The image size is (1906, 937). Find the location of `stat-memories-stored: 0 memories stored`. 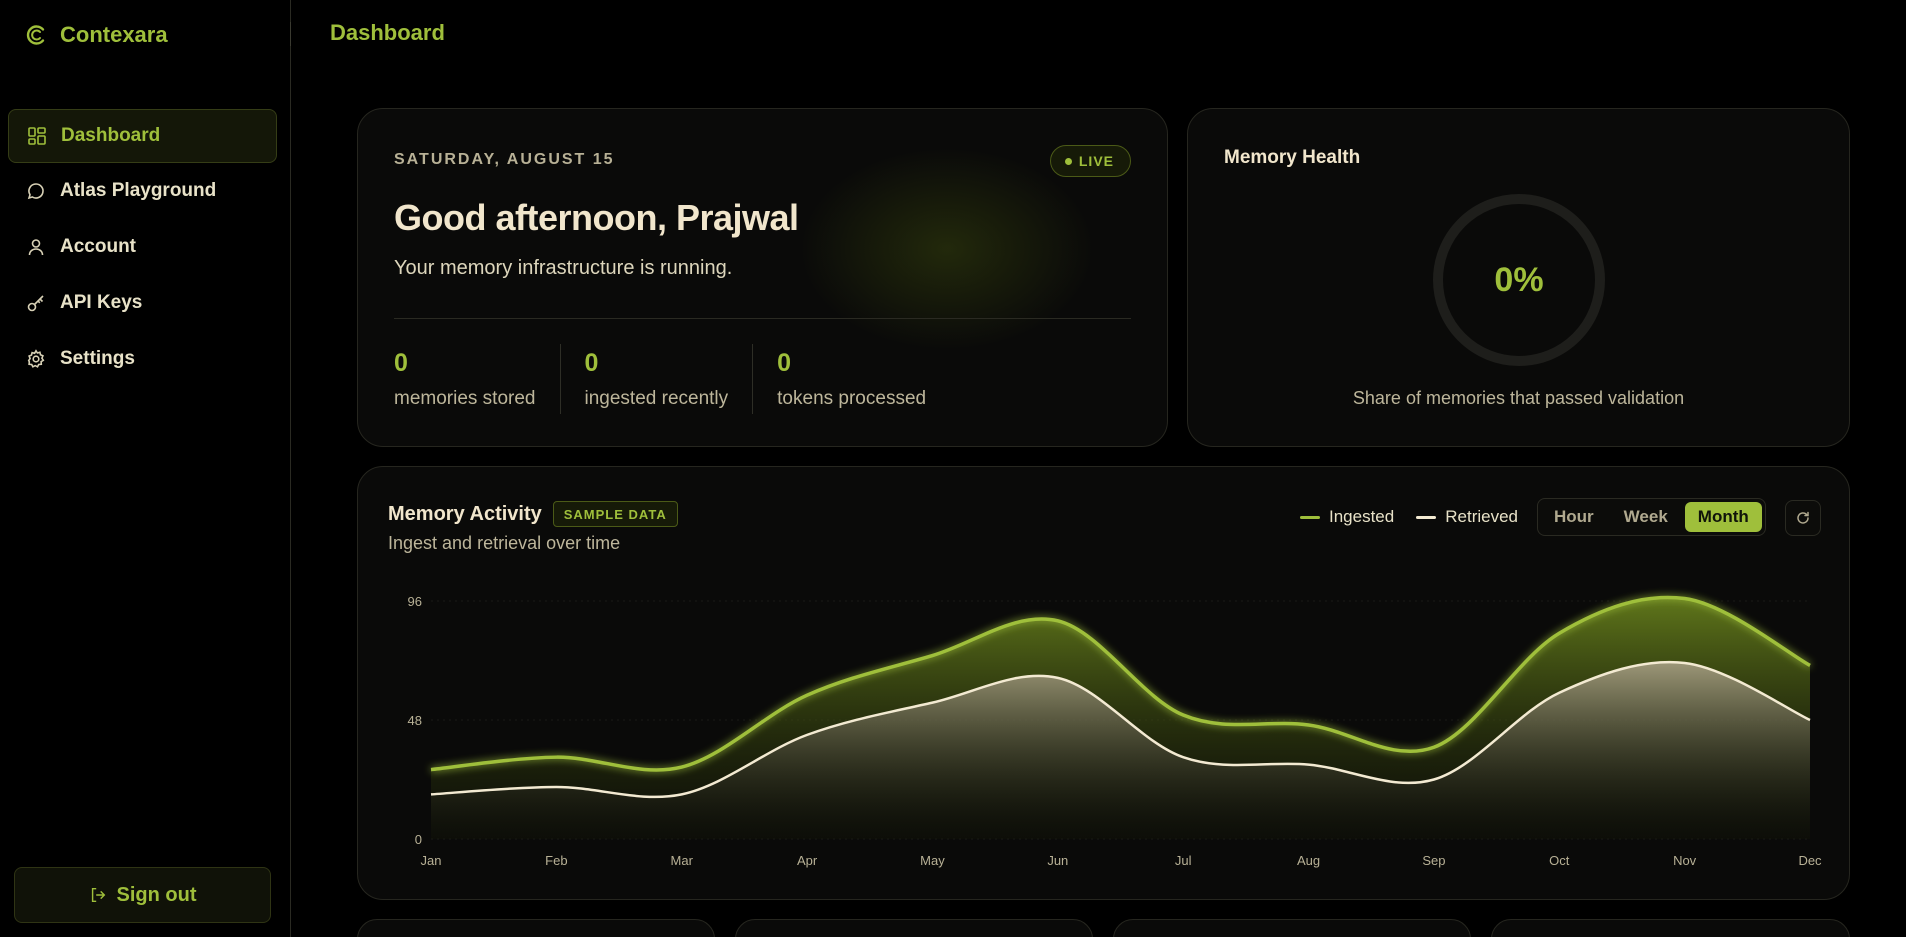

stat-memories-stored: 0 memories stored is located at coordinates (477, 379).